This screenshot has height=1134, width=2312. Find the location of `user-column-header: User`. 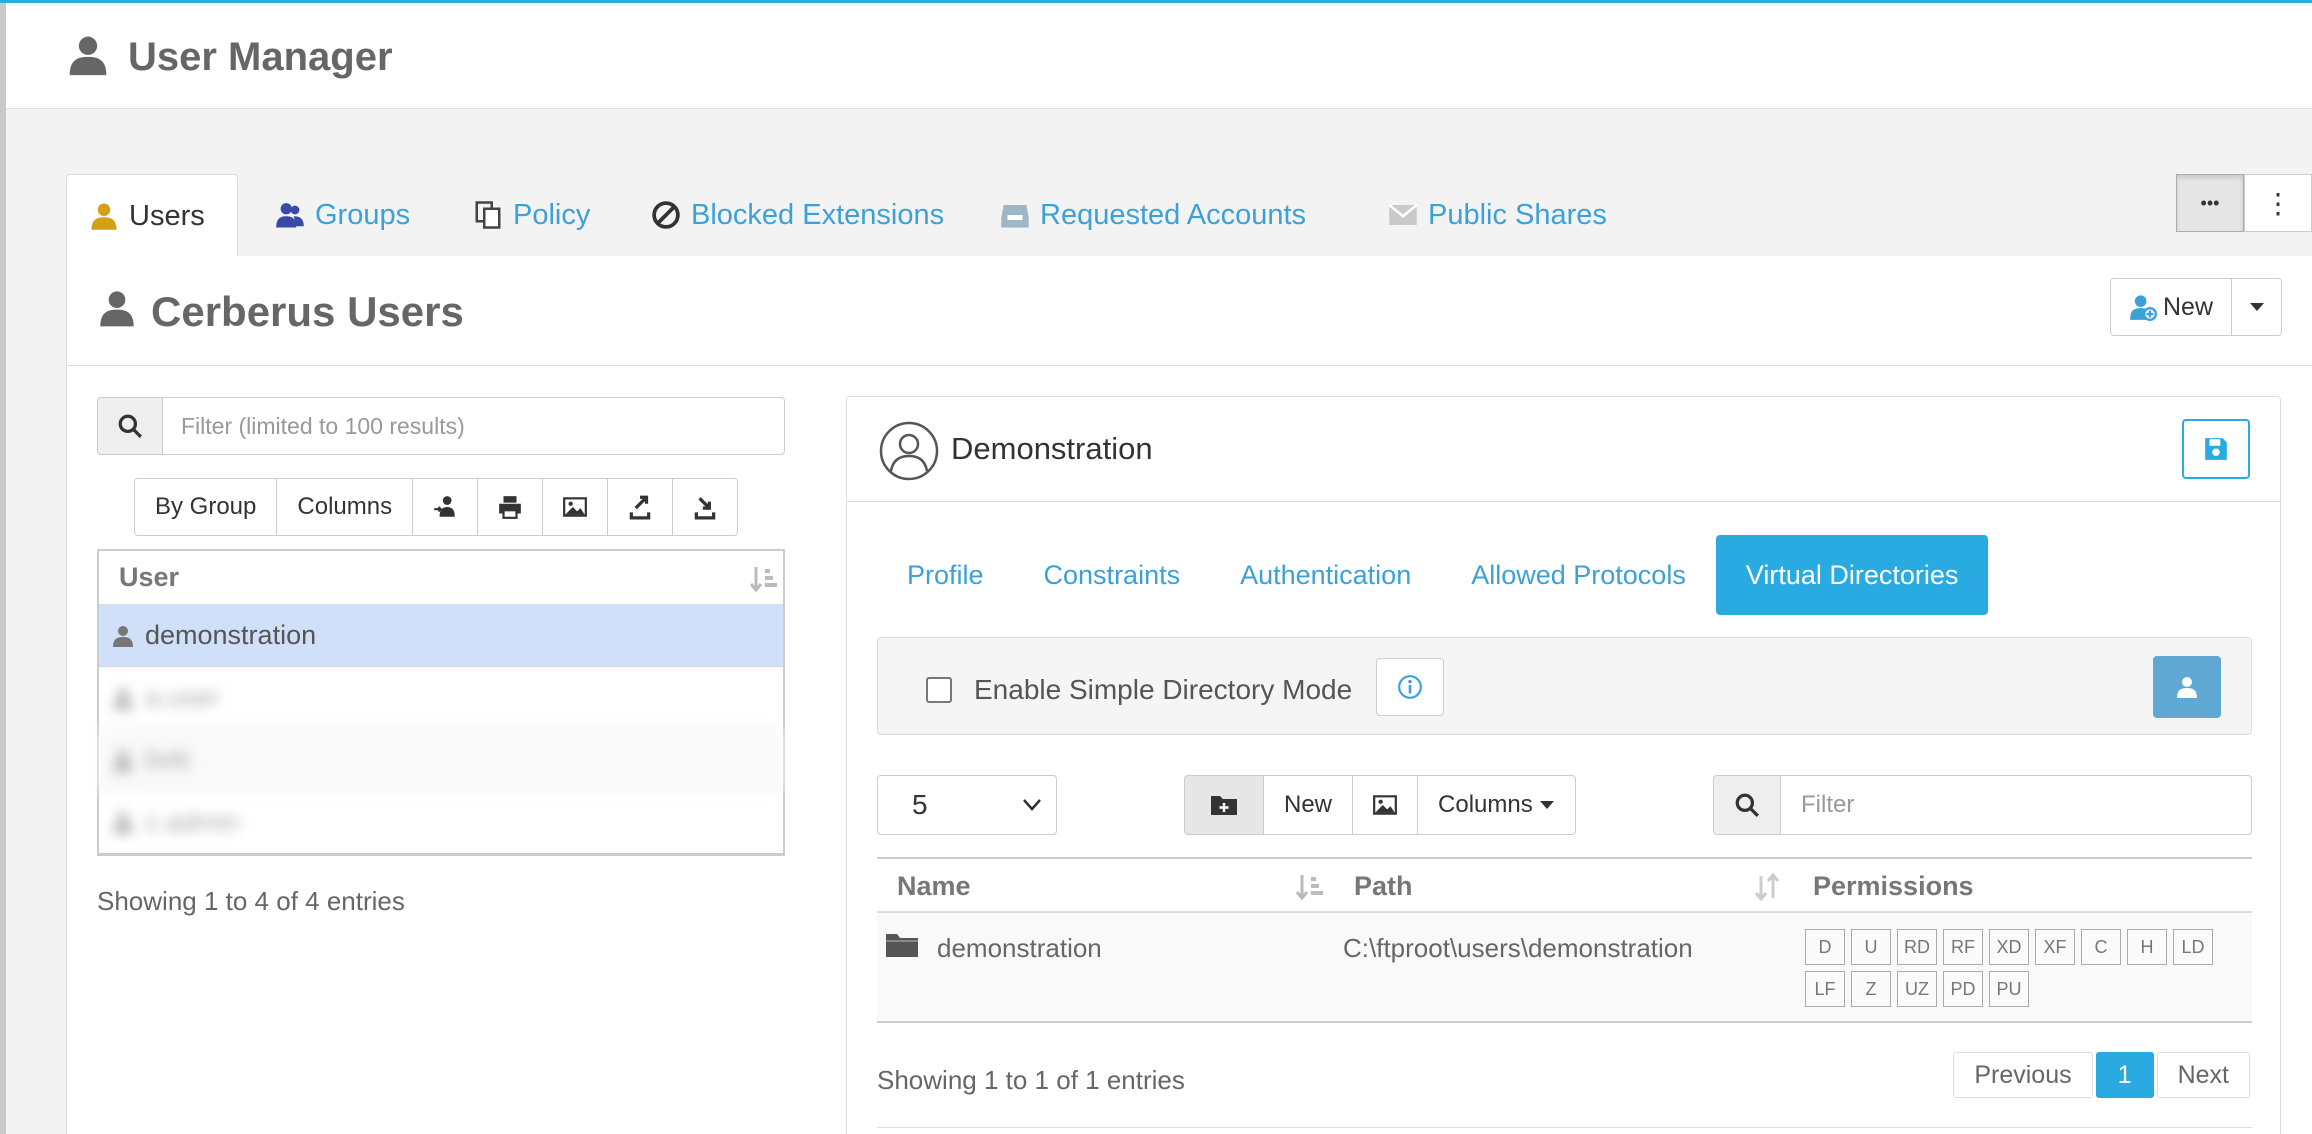

user-column-header: User is located at coordinates (441, 578).